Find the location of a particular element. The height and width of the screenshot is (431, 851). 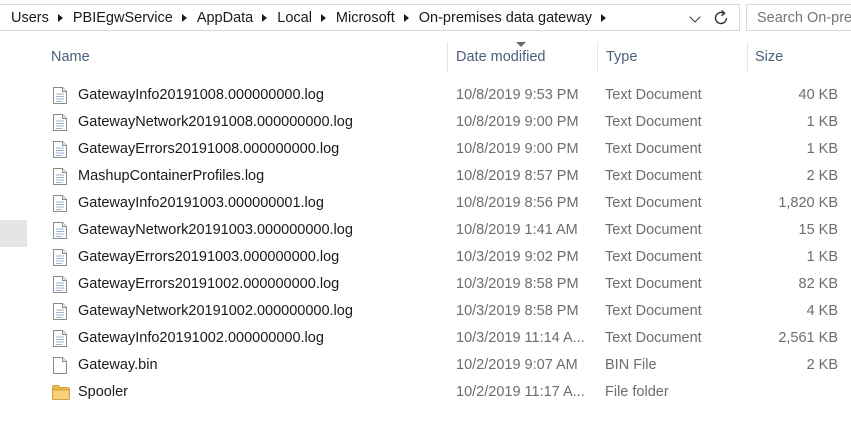

file-type: File folder is located at coordinates (637, 392).